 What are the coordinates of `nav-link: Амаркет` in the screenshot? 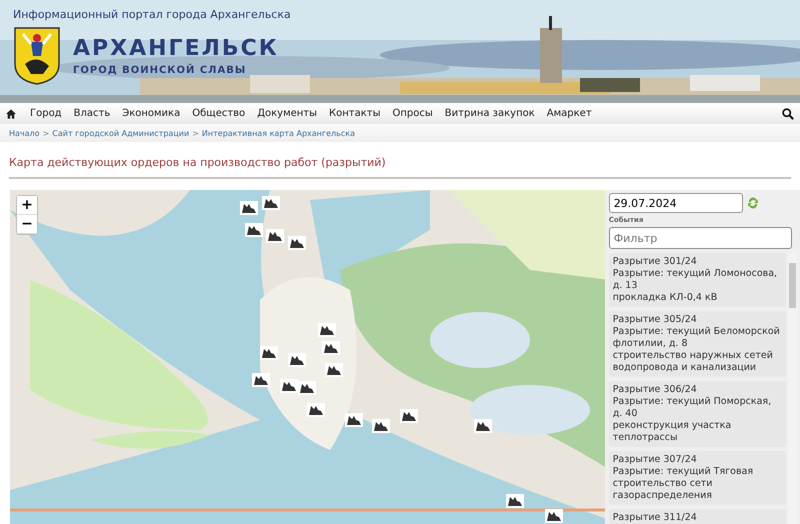 It's located at (569, 113).